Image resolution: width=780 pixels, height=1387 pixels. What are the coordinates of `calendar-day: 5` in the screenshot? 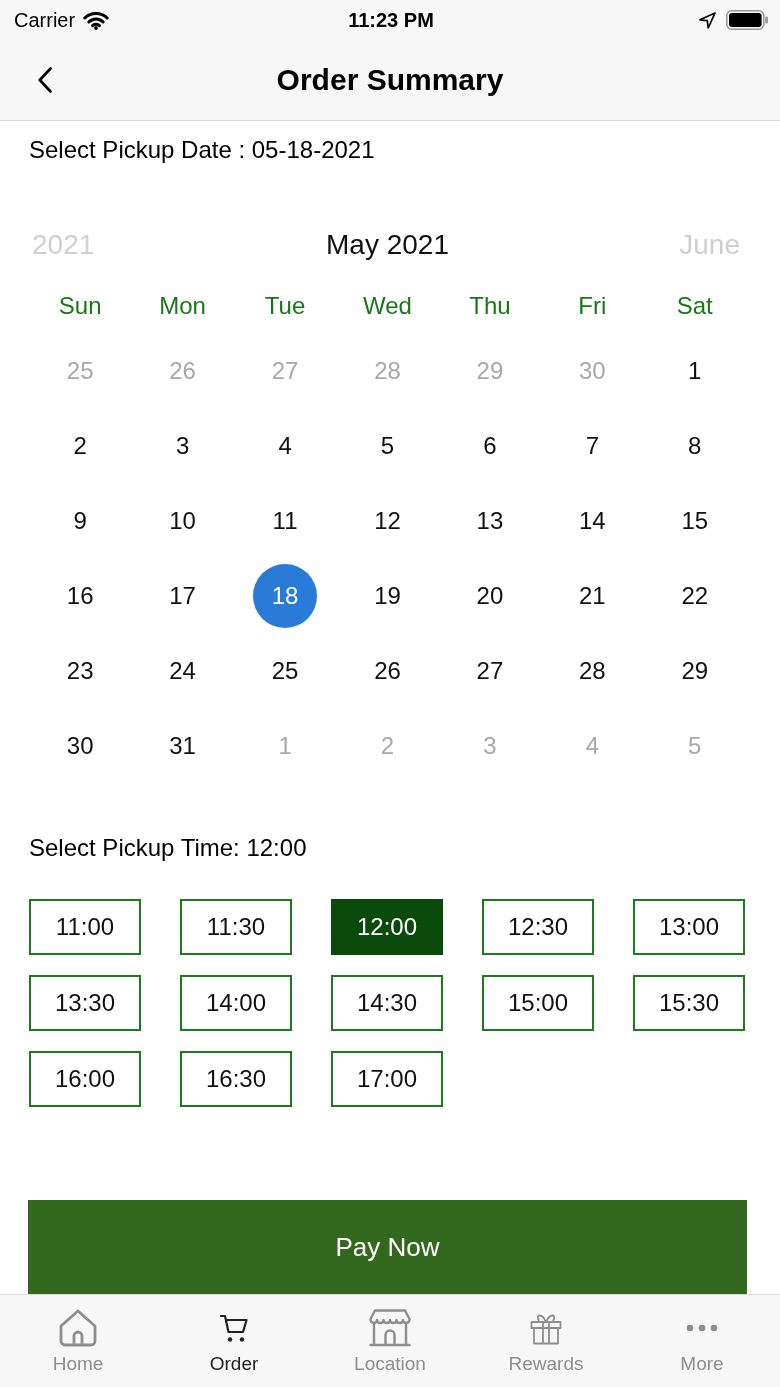 It's located at (387, 445).